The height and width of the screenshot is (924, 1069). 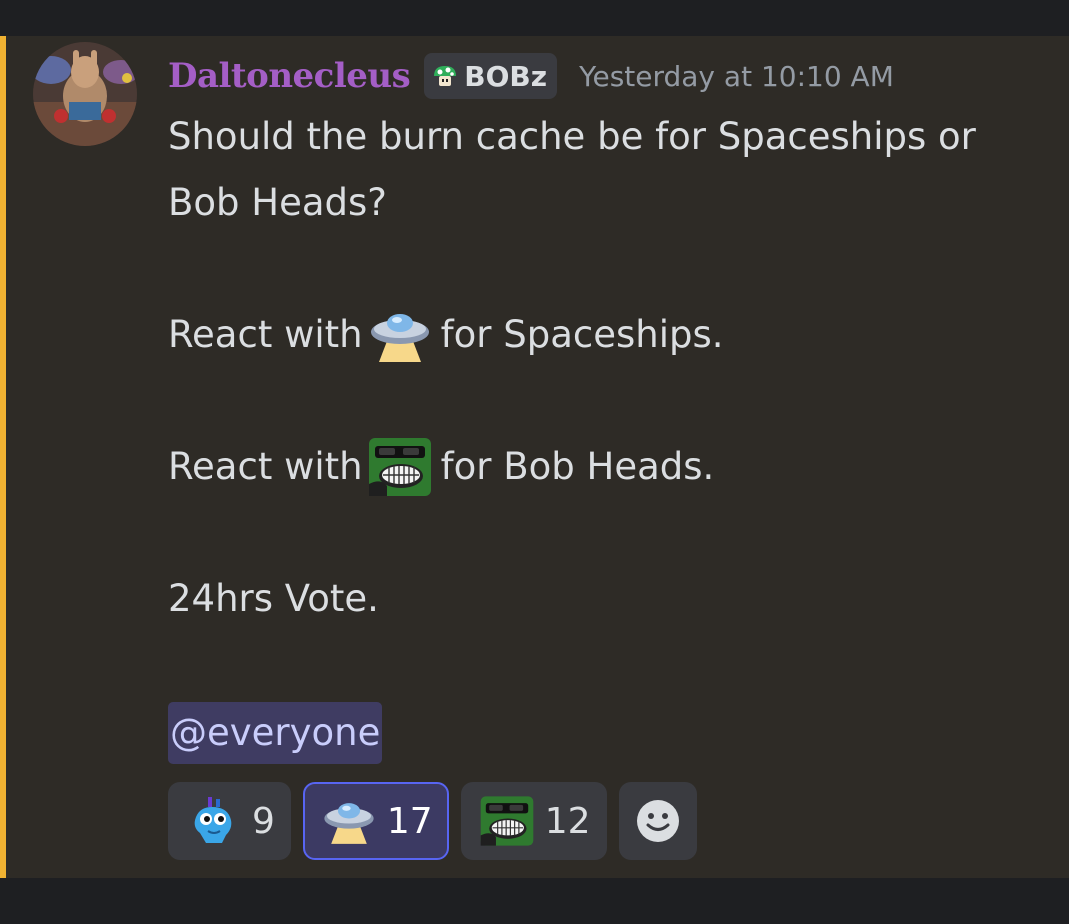 I want to click on add-reaction-button, so click(x=657, y=821).